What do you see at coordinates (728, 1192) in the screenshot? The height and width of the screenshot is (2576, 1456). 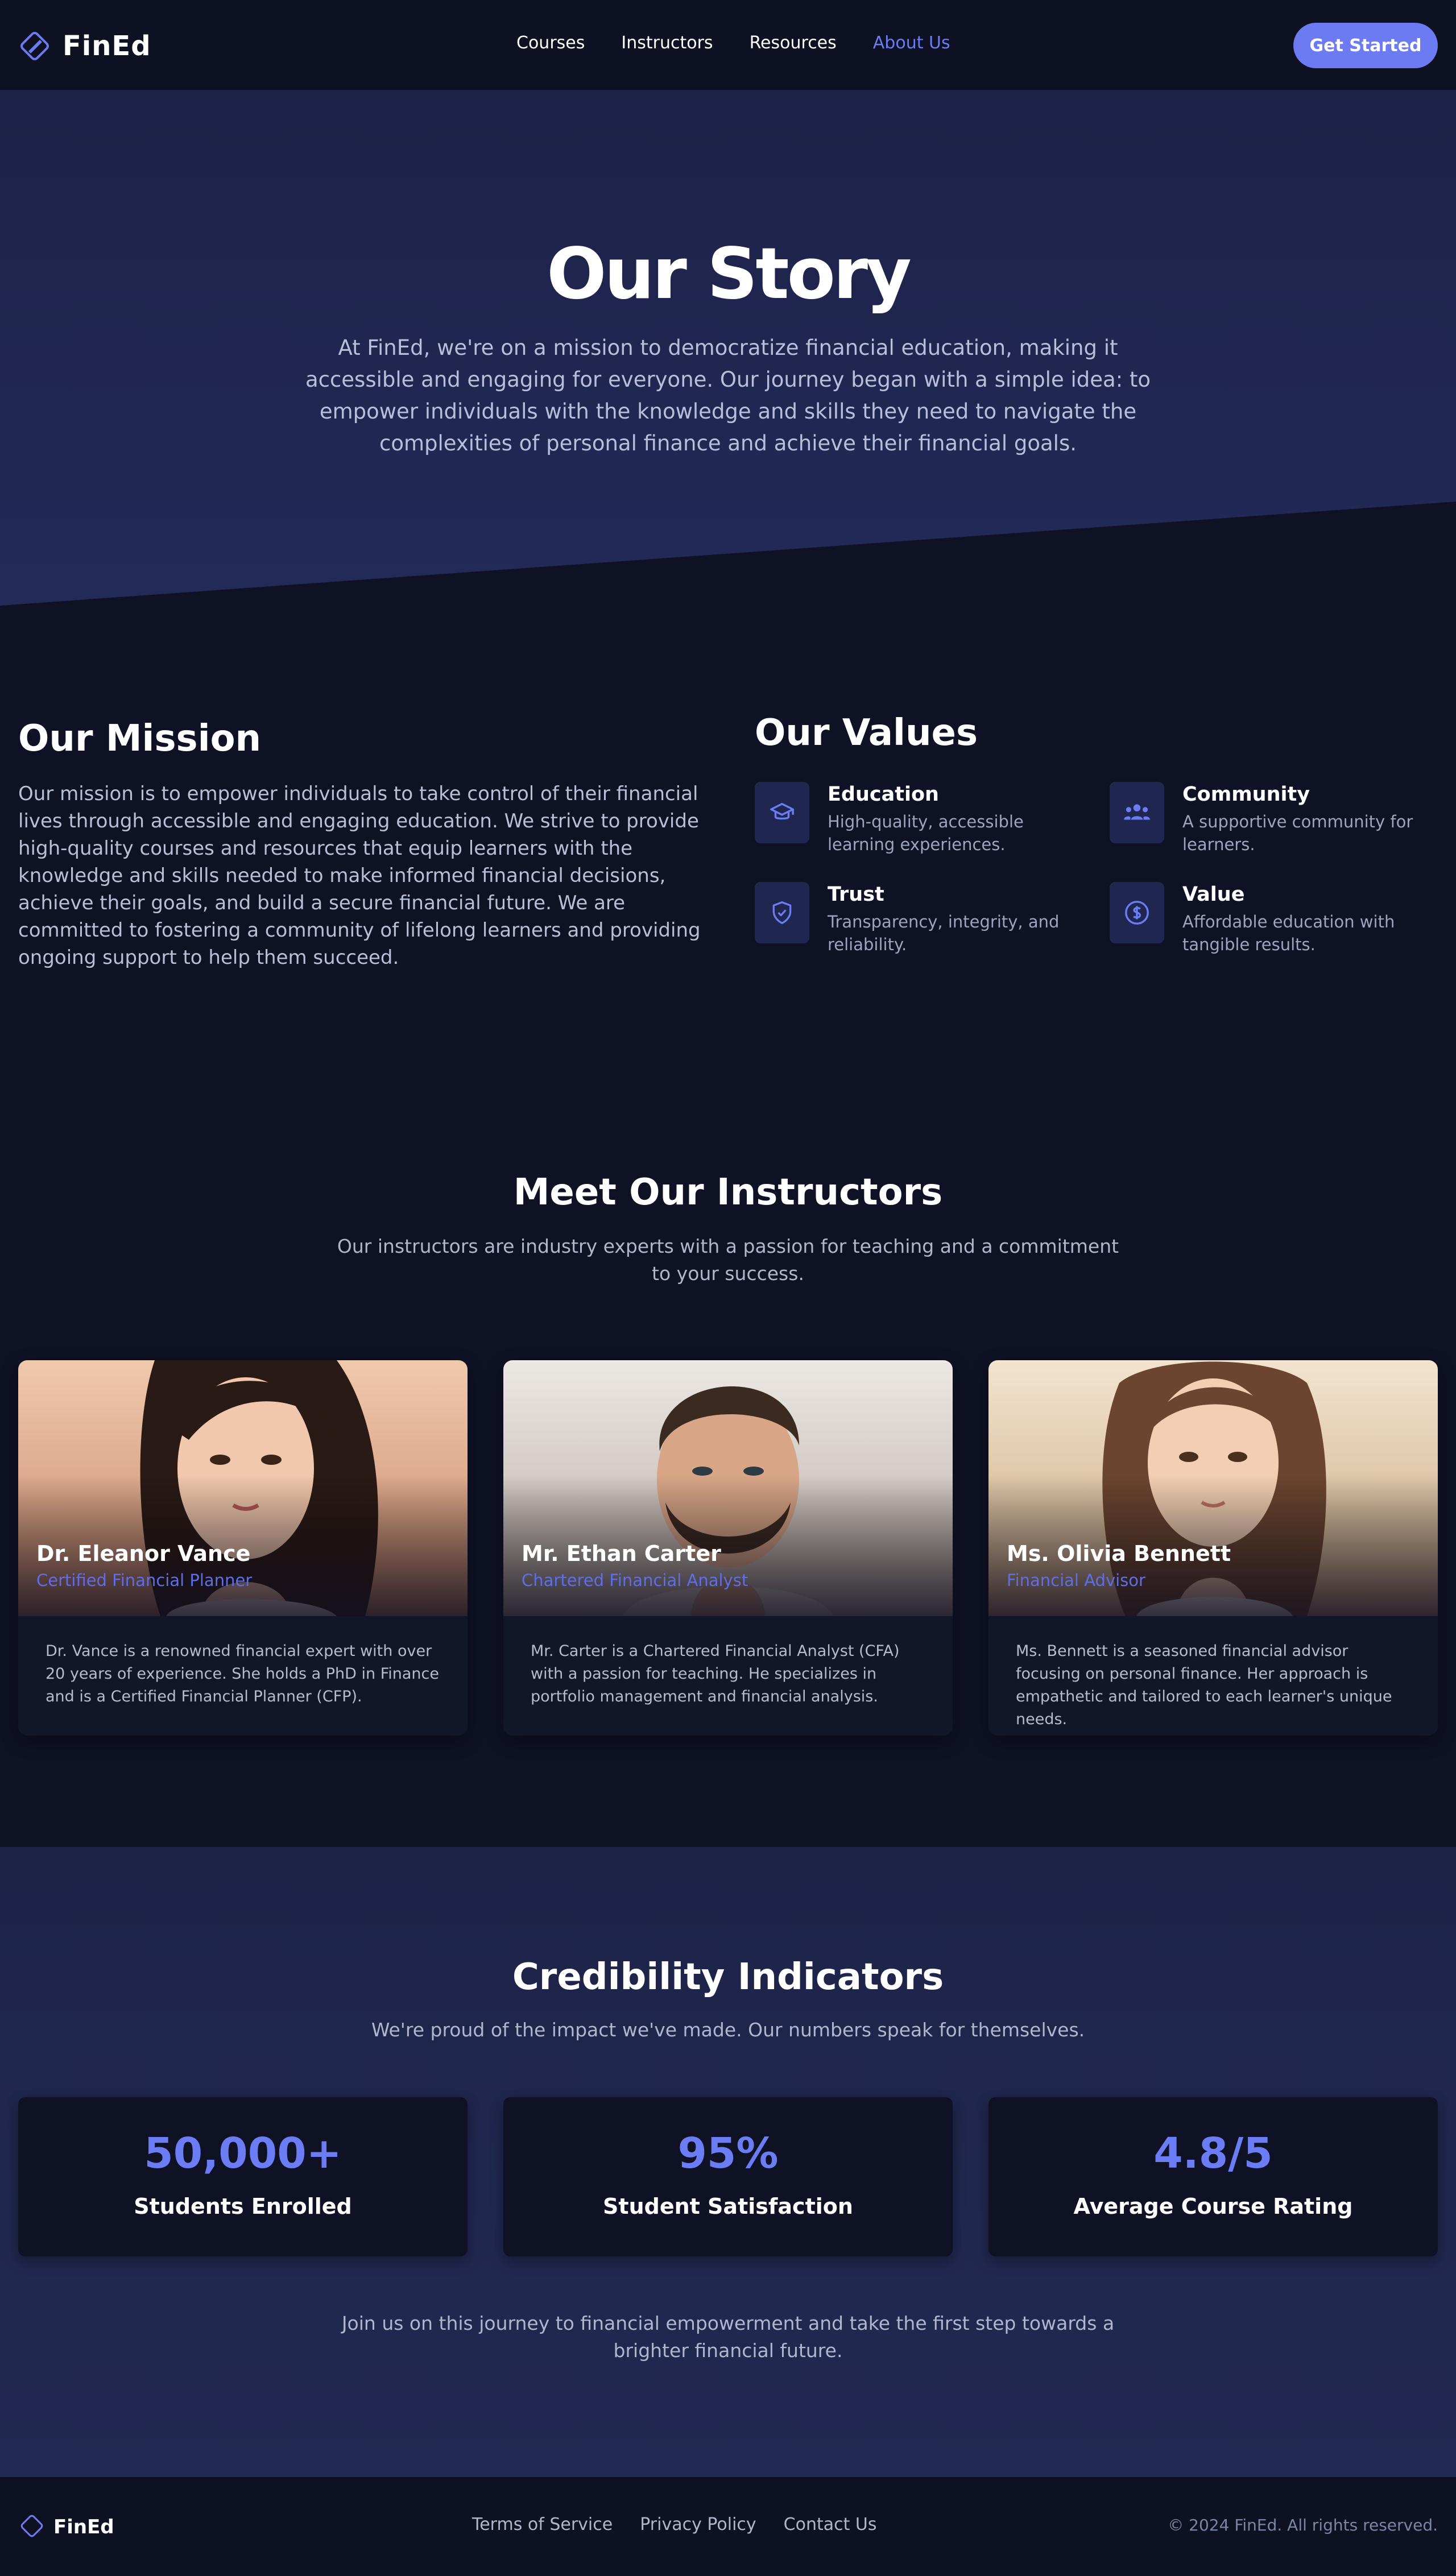 I see `instructors-title: Meet Our Instructors` at bounding box center [728, 1192].